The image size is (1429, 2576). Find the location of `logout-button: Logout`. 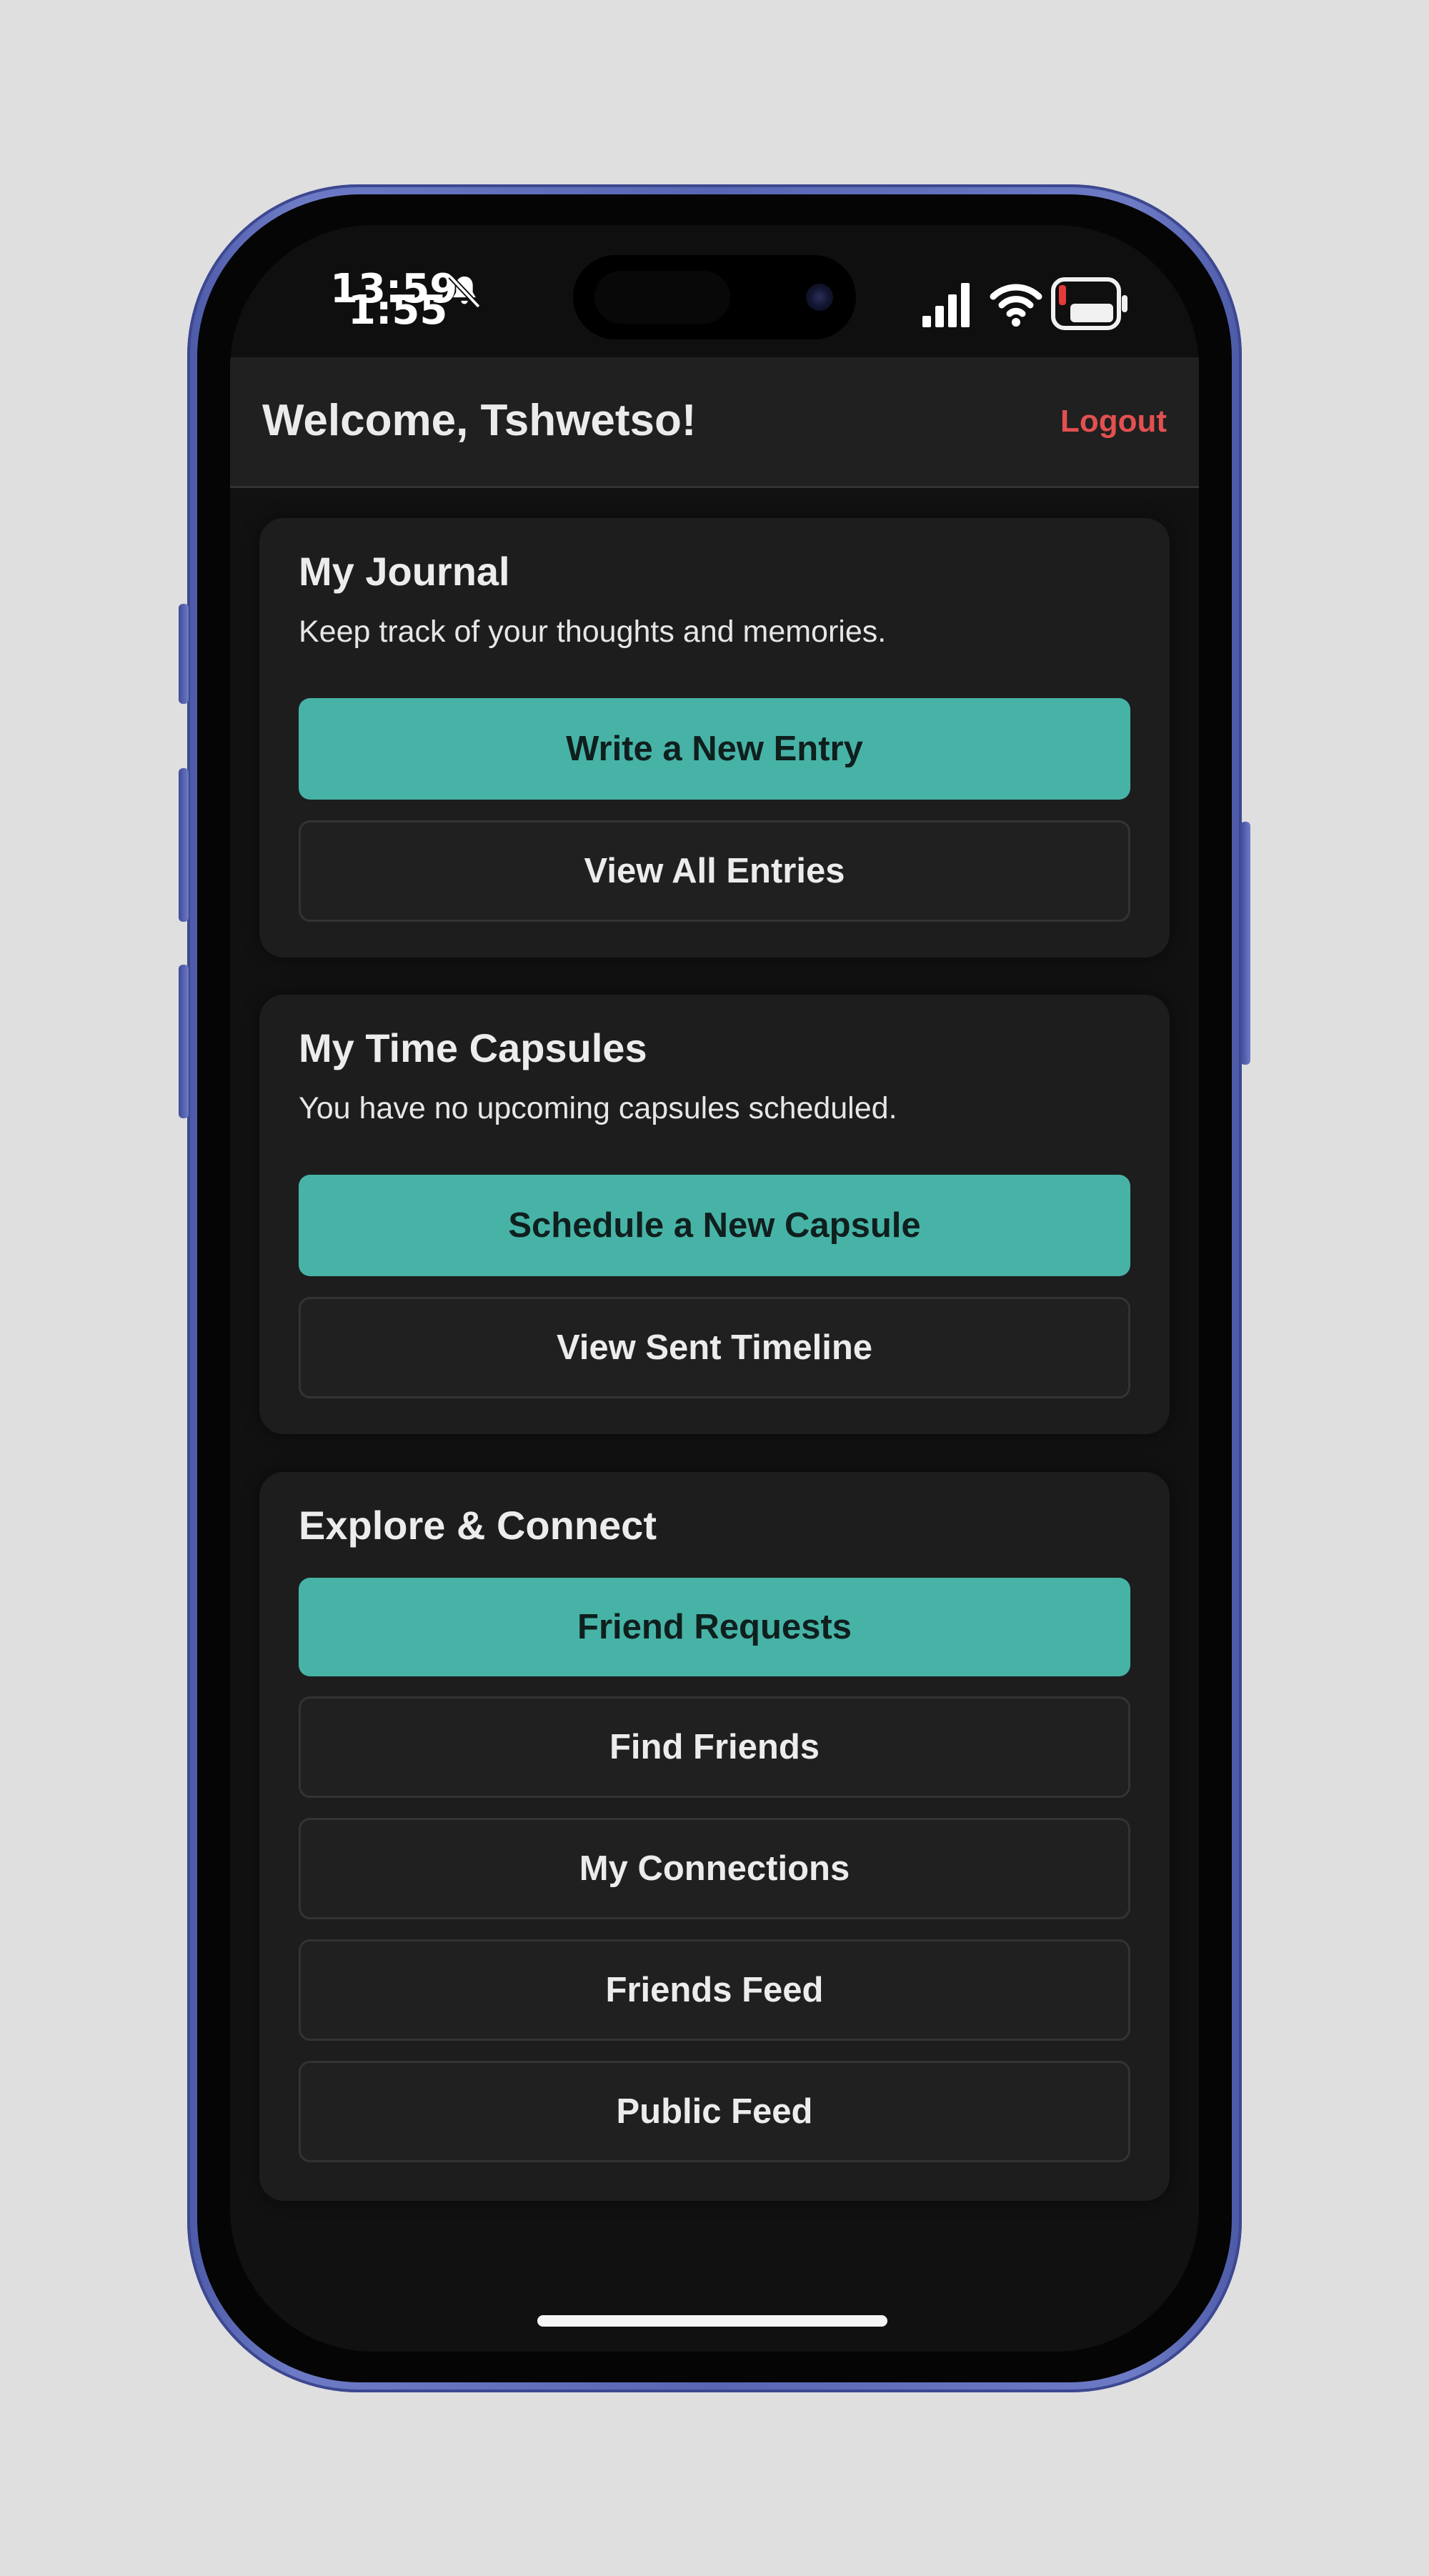

logout-button: Logout is located at coordinates (1113, 422).